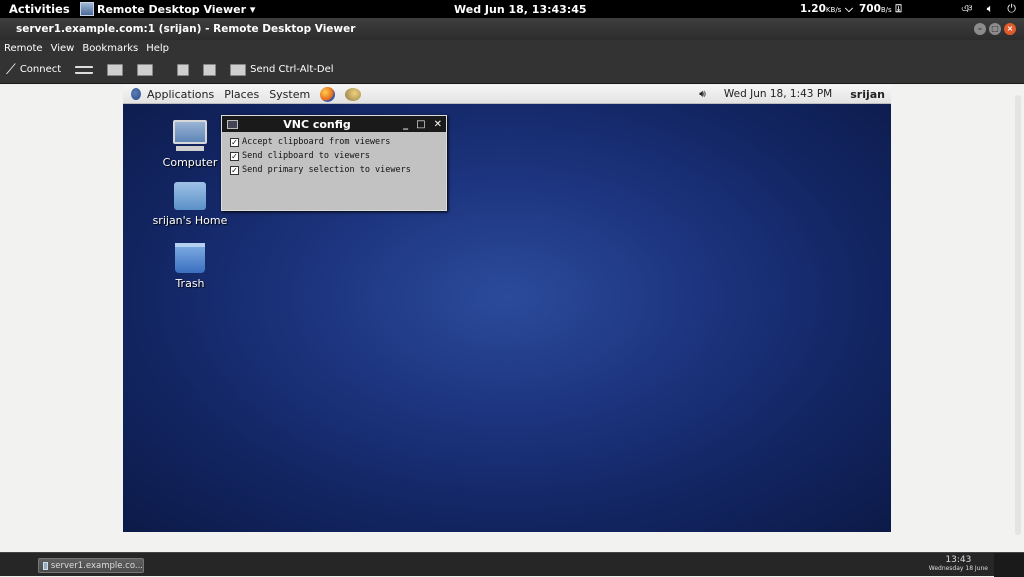 Image resolution: width=1024 pixels, height=577 pixels. Describe the element at coordinates (869, 8) in the screenshot. I see `net-up-value: 700` at that location.